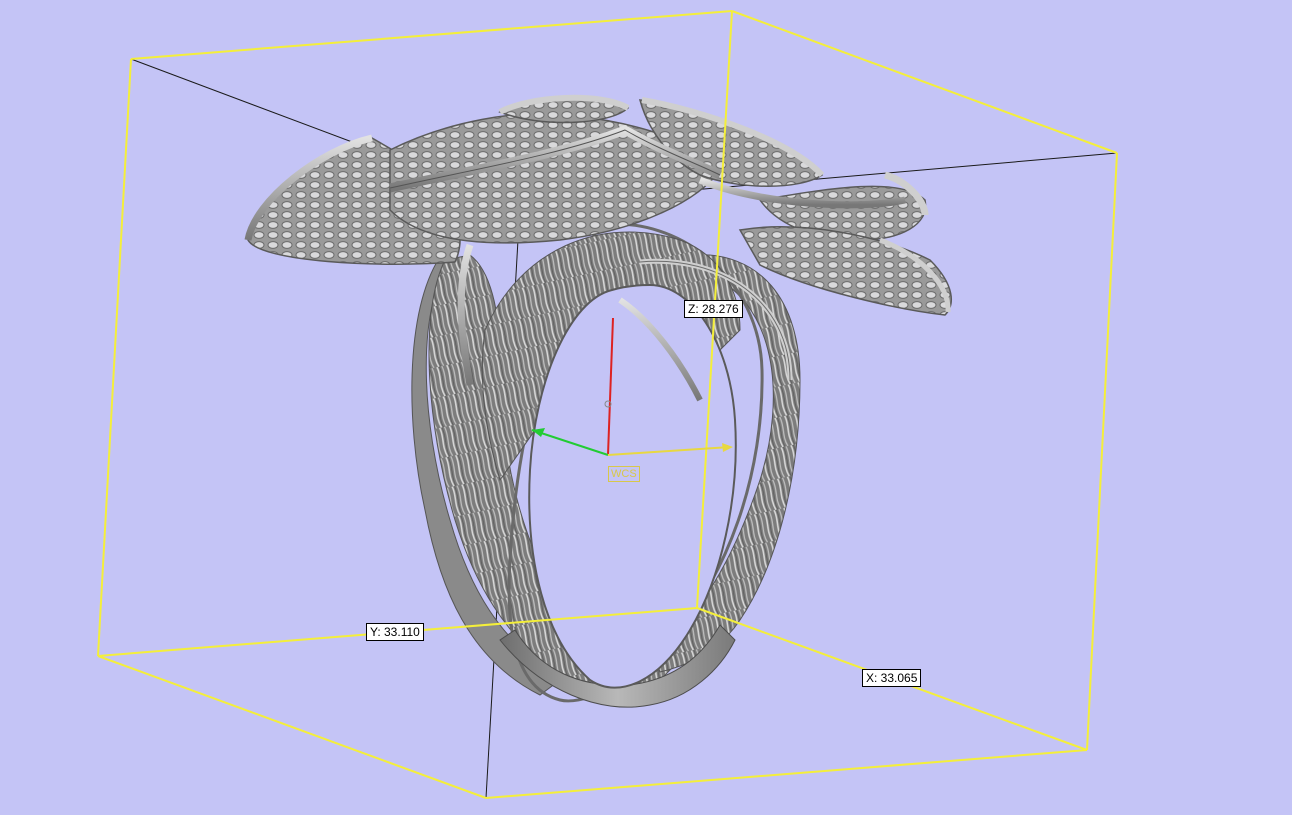 The width and height of the screenshot is (1292, 815). Describe the element at coordinates (713, 309) in the screenshot. I see `z-dimension-label: Z: 28.276` at that location.